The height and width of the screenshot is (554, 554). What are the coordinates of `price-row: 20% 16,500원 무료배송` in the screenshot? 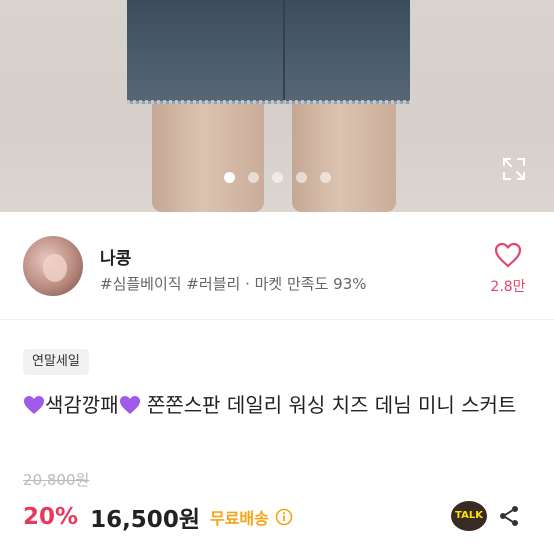 It's located at (158, 517).